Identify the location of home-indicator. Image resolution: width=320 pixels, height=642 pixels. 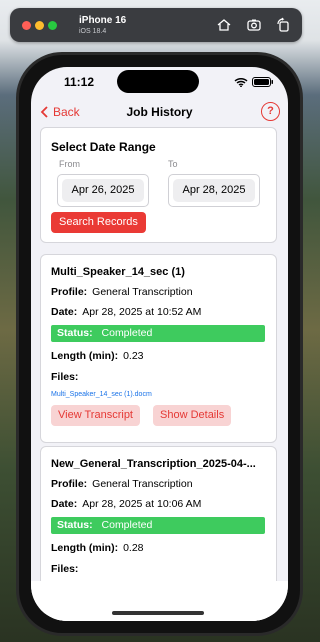
(158, 613).